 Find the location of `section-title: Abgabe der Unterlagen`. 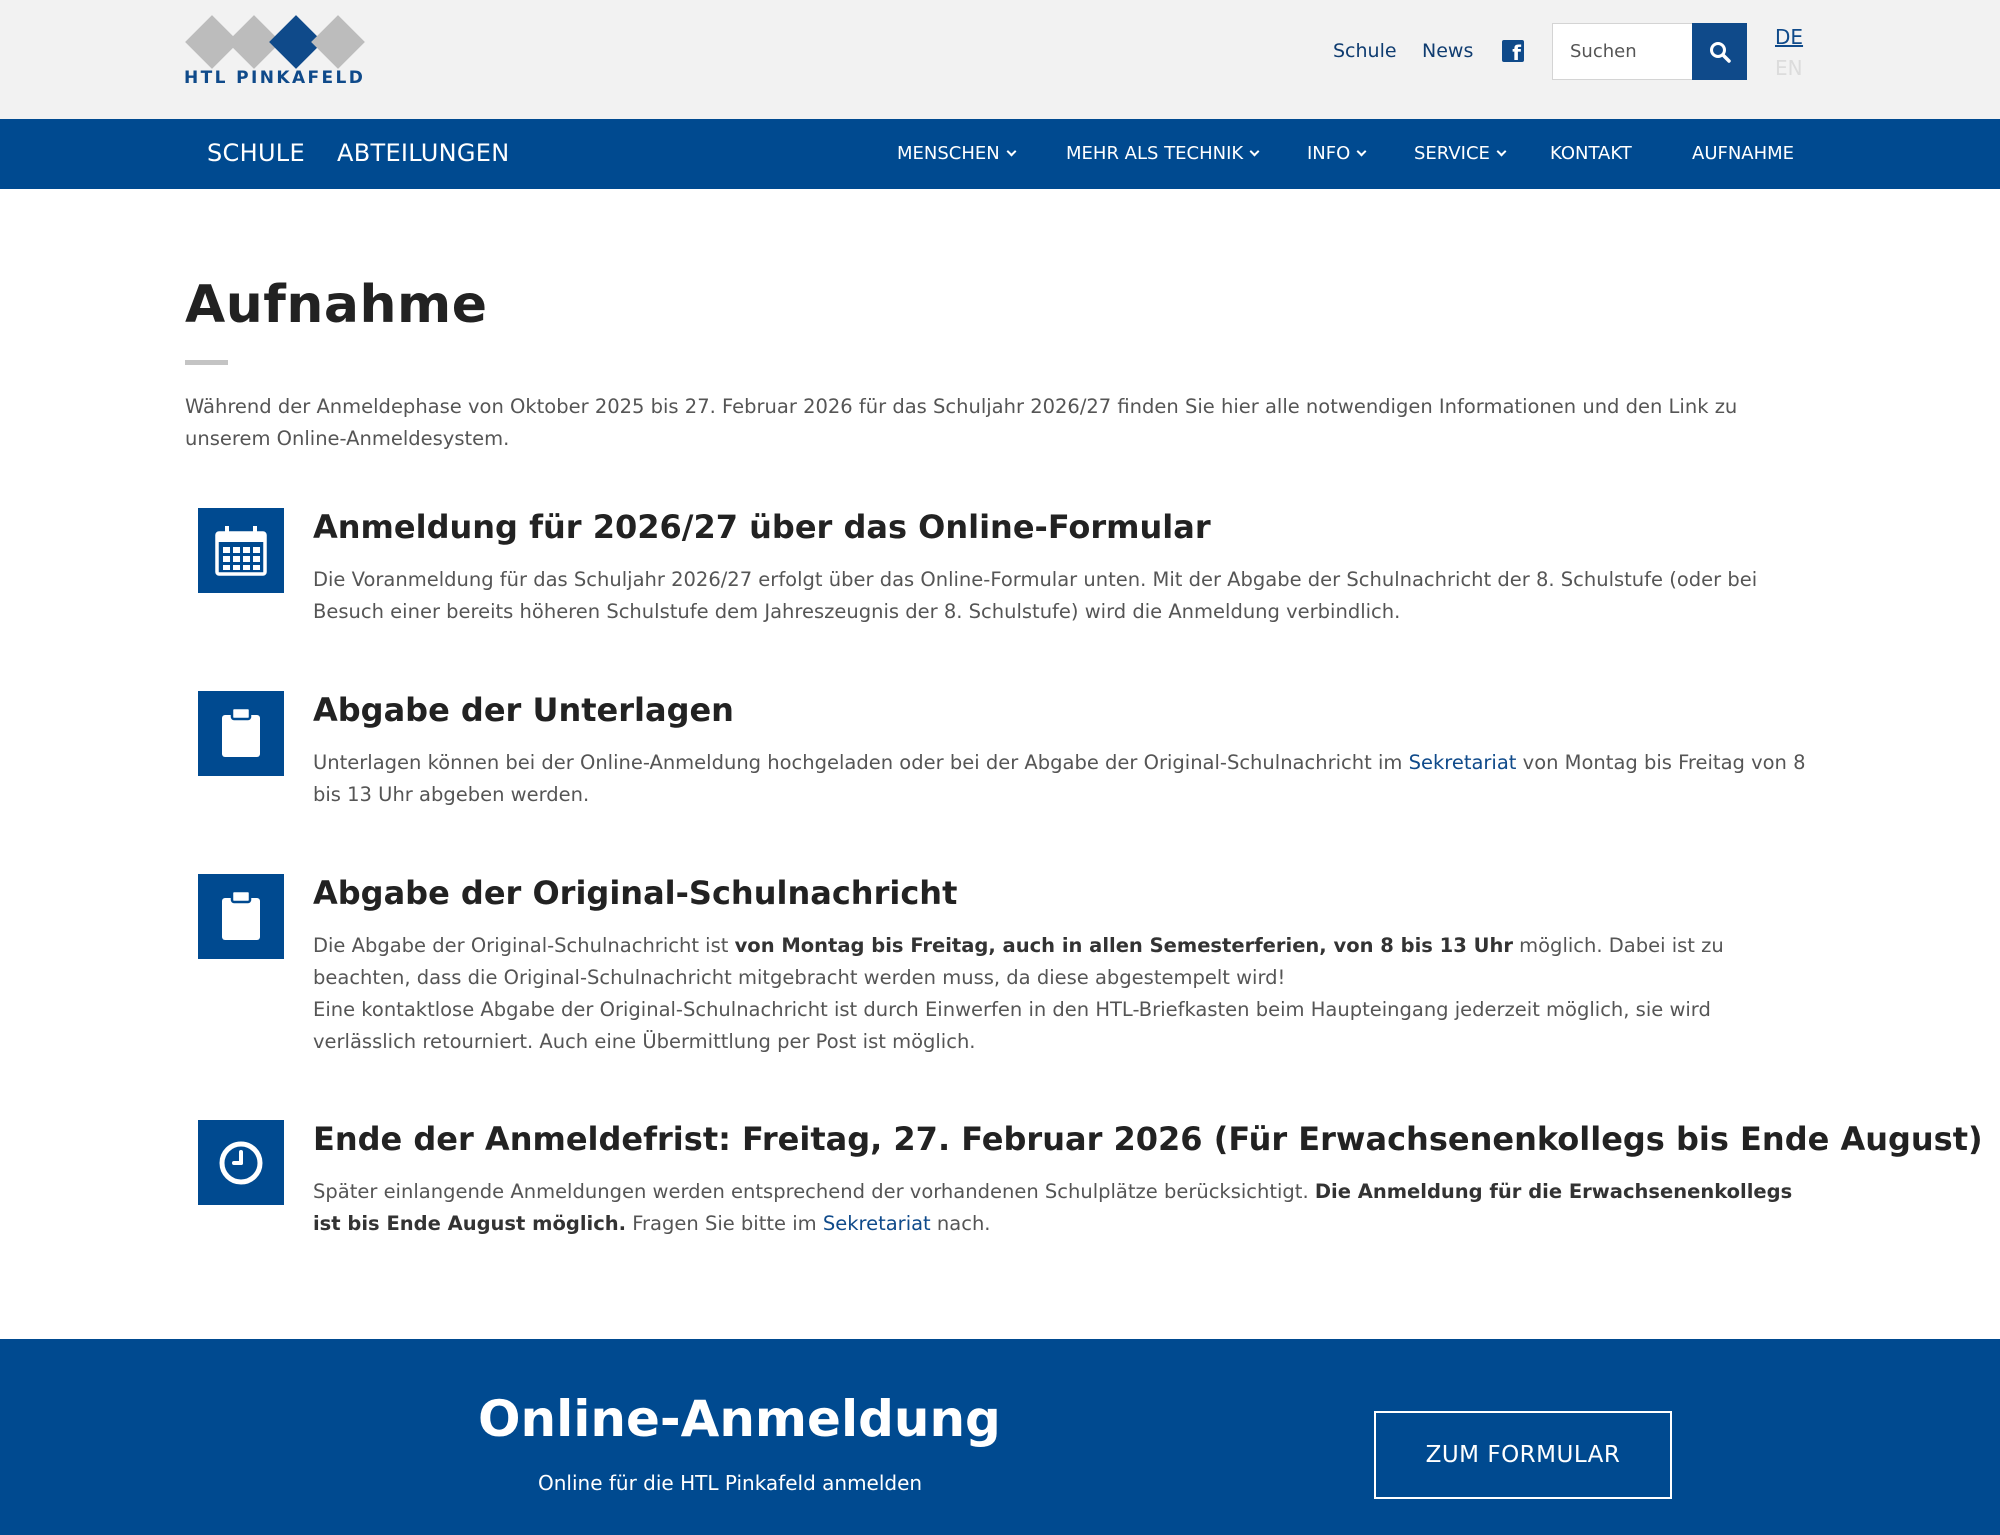

section-title: Abgabe der Unterlagen is located at coordinates (523, 710).